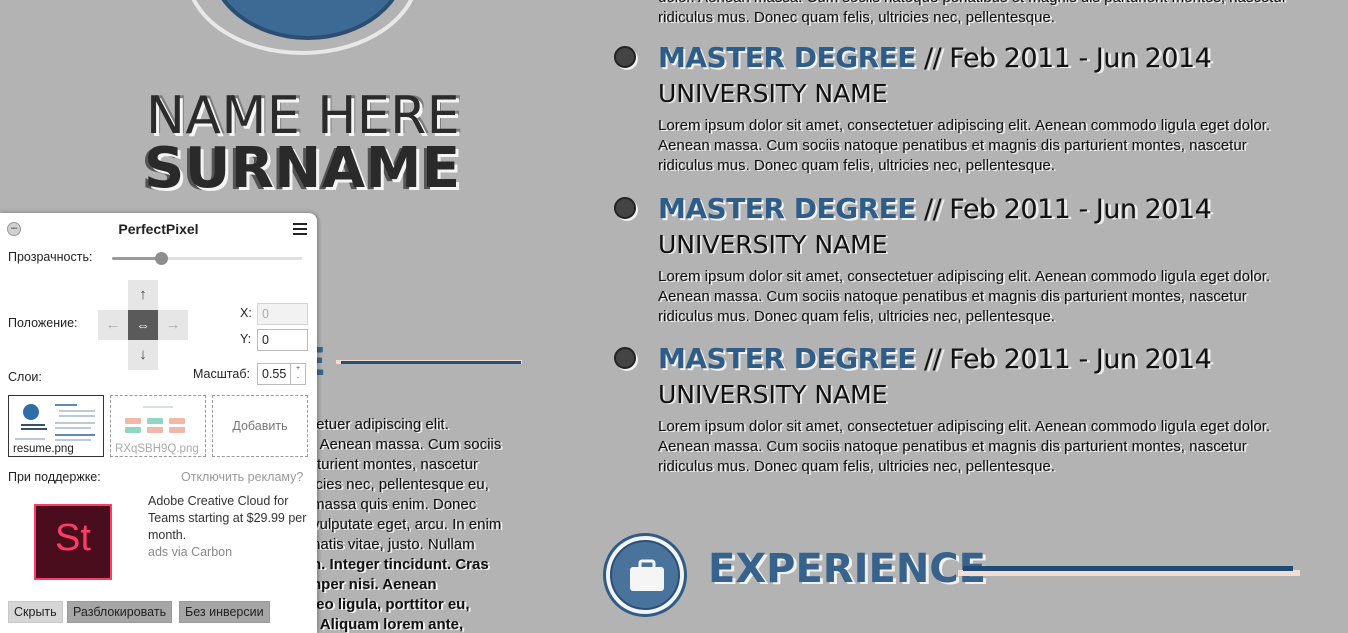 This screenshot has height=633, width=1348. What do you see at coordinates (143, 355) in the screenshot?
I see `arrow-down-button: ↓` at bounding box center [143, 355].